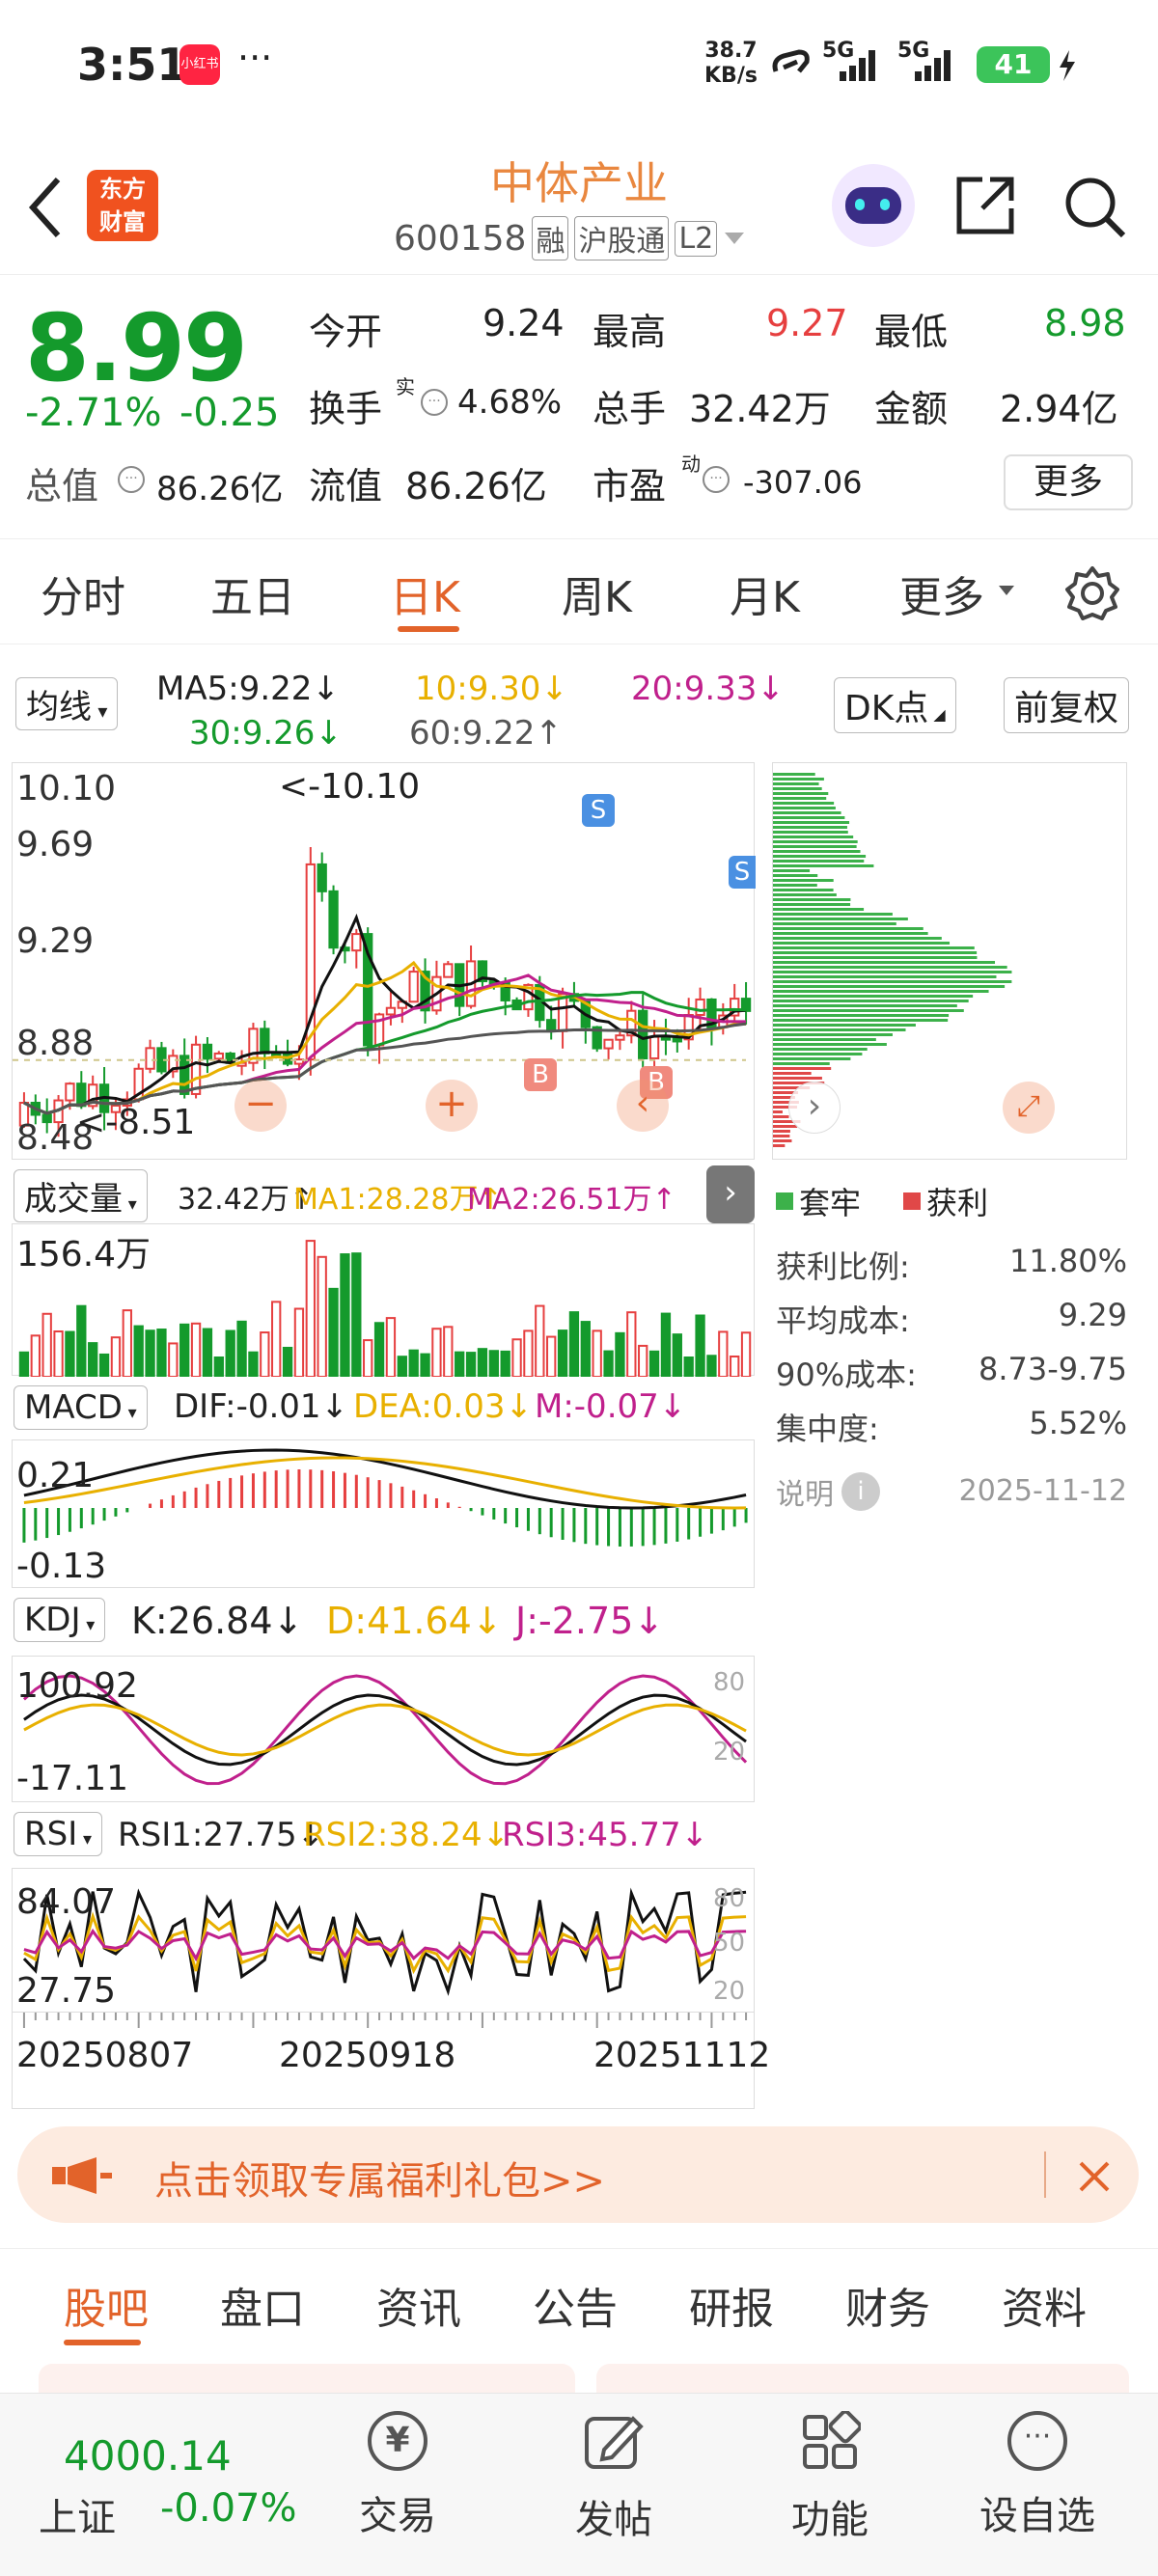 The width and height of the screenshot is (1158, 2576). I want to click on chip-row-label: 90%成本:, so click(846, 1375).